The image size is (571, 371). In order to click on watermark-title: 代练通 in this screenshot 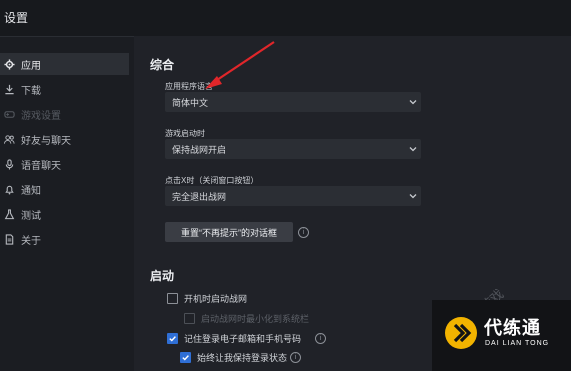, I will do `click(512, 328)`.